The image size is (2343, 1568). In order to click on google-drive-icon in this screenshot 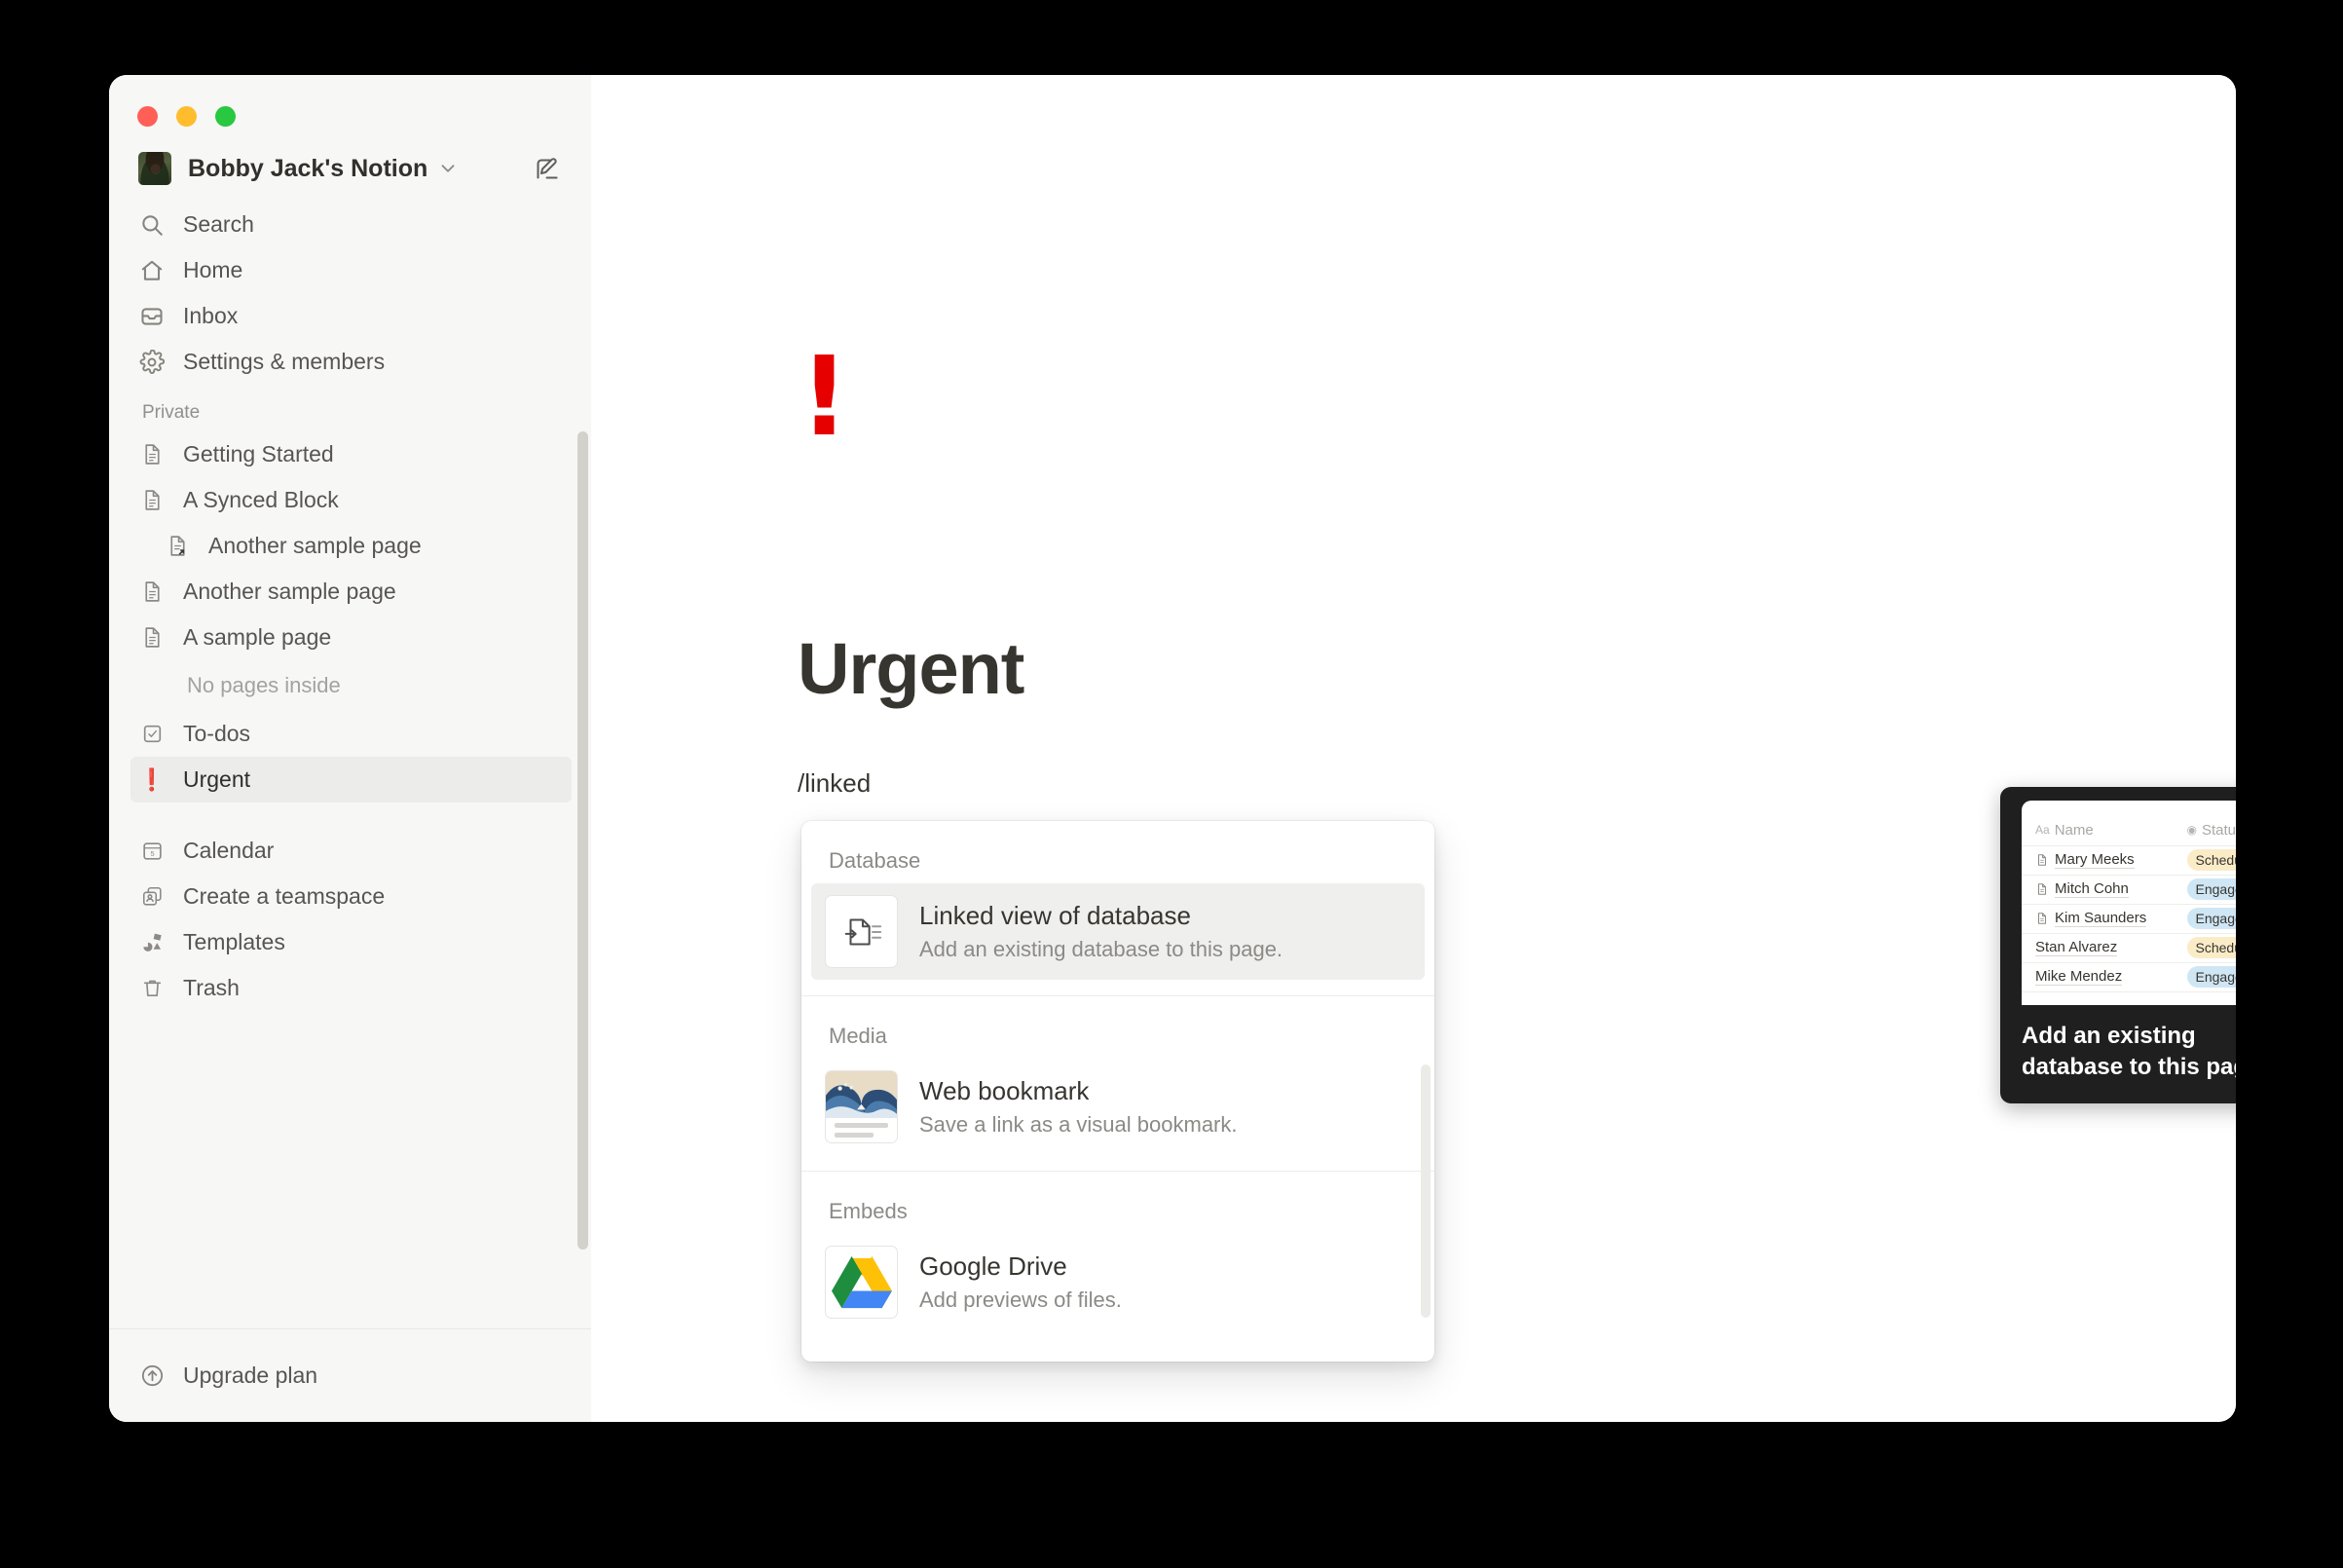, I will do `click(862, 1282)`.